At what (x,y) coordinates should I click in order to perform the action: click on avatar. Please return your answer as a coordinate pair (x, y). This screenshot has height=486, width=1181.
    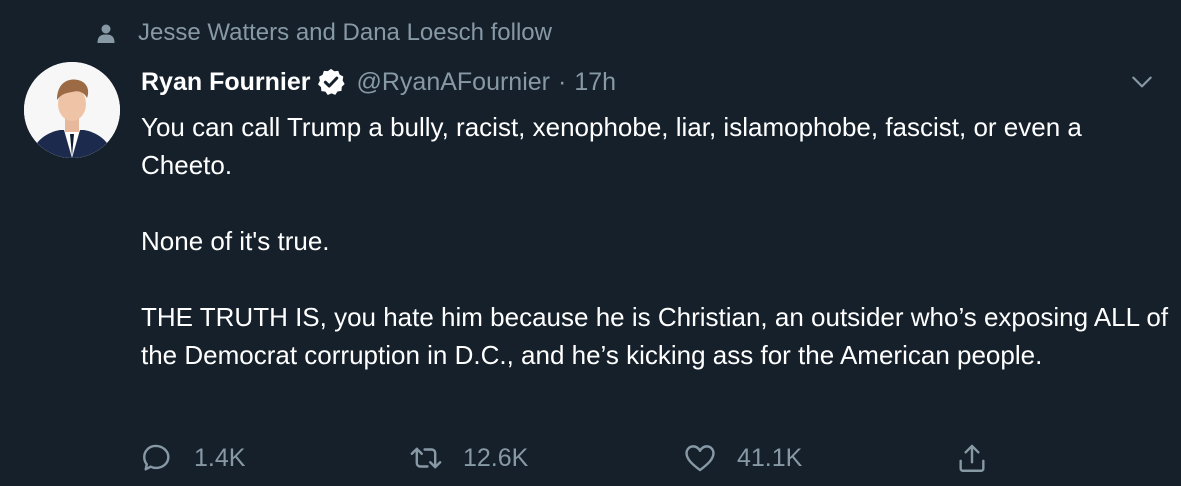
    Looking at the image, I should click on (72, 110).